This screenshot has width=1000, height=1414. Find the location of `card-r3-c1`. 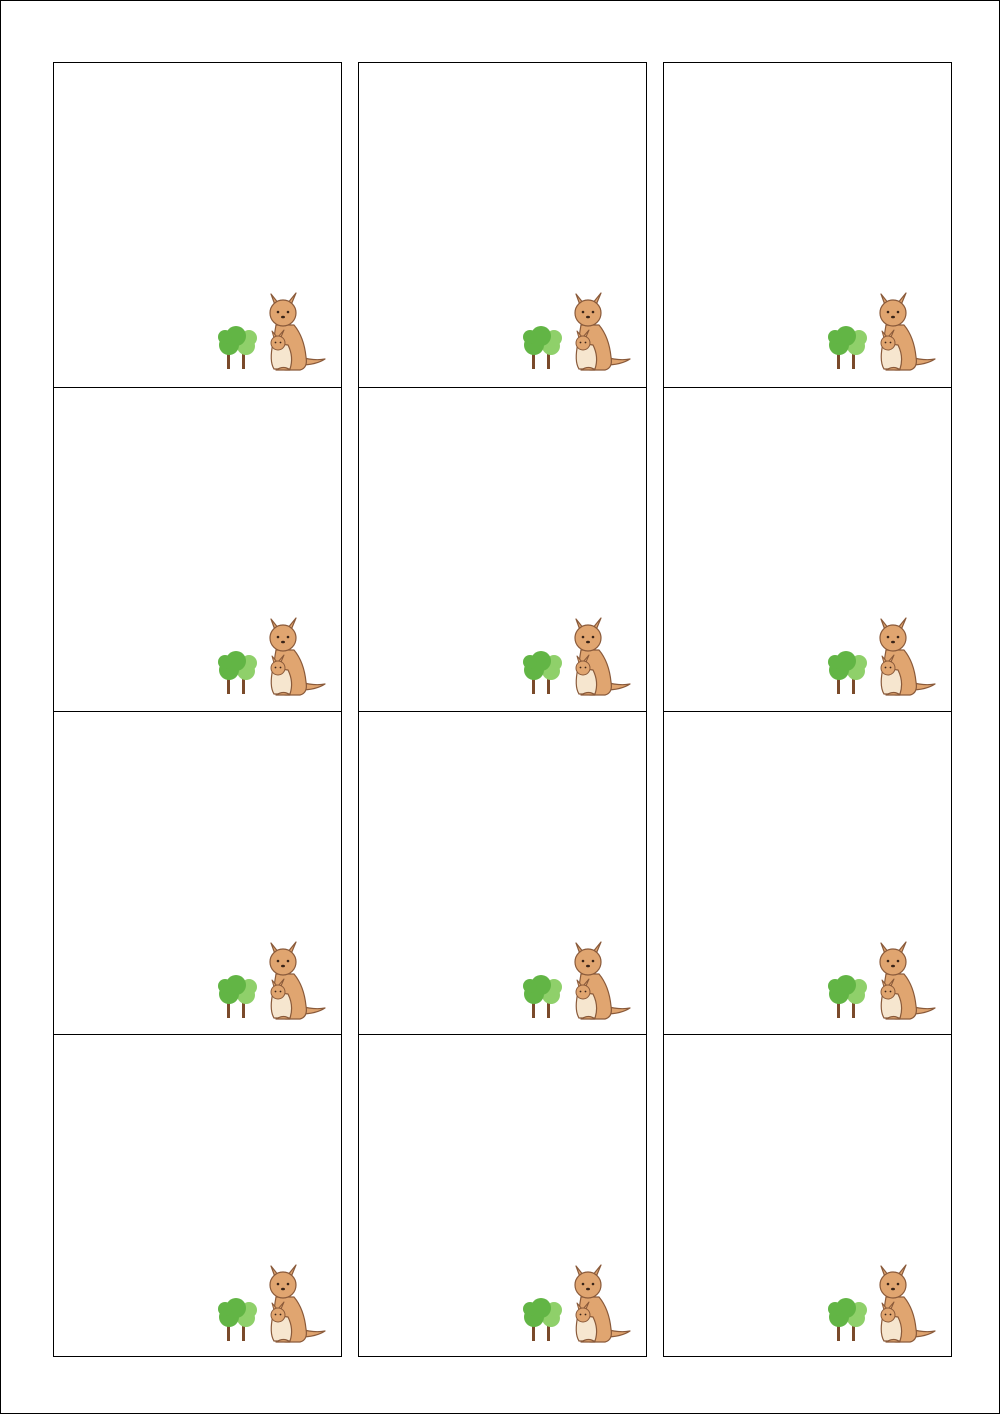

card-r3-c1 is located at coordinates (197, 872).